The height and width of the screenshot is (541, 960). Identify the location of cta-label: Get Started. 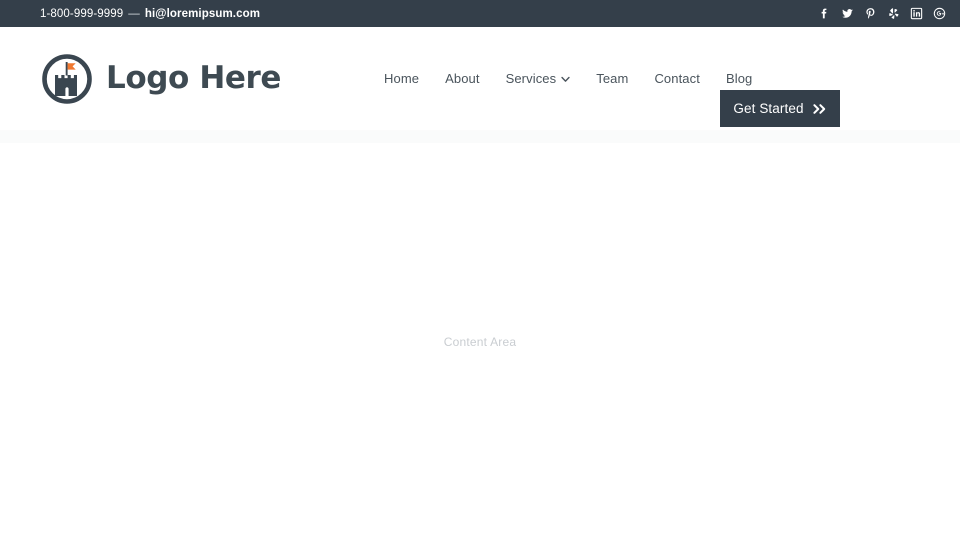
(768, 108).